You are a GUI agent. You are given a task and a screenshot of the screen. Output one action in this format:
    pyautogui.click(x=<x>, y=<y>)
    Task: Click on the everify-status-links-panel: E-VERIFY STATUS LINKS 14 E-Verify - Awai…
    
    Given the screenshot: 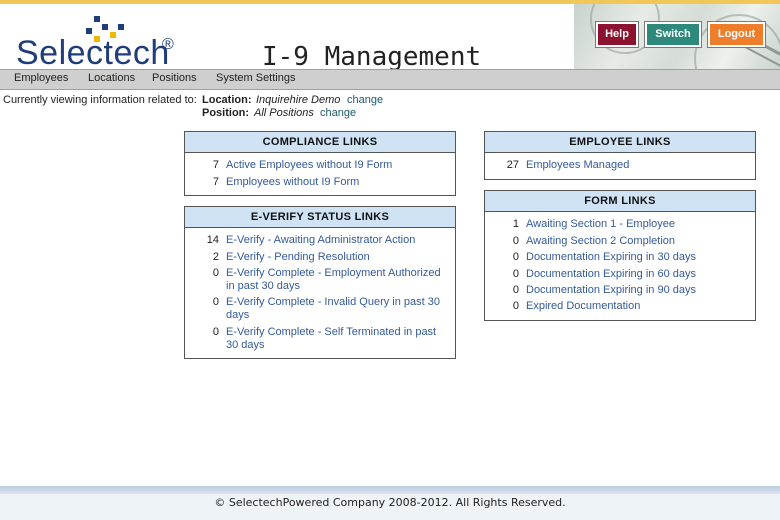 What is the action you would take?
    pyautogui.click(x=320, y=282)
    